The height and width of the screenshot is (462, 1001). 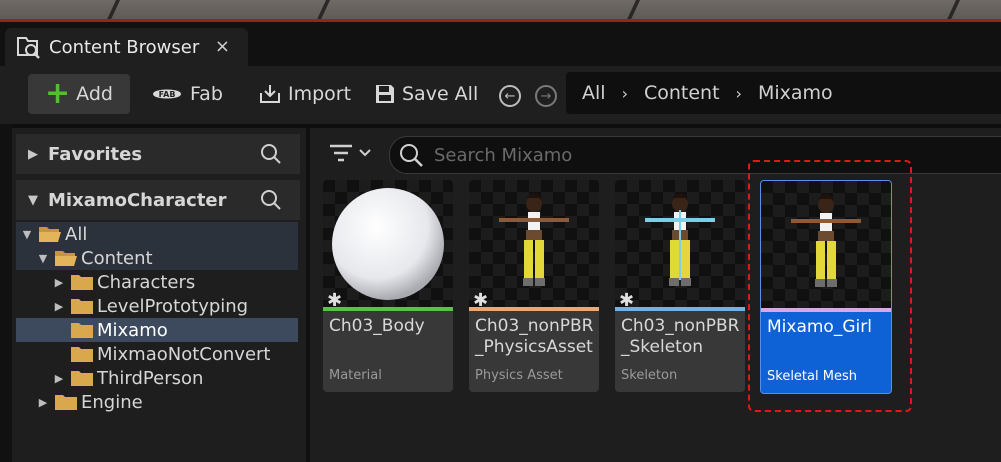 I want to click on back-arrow-icon: ←, so click(x=510, y=96).